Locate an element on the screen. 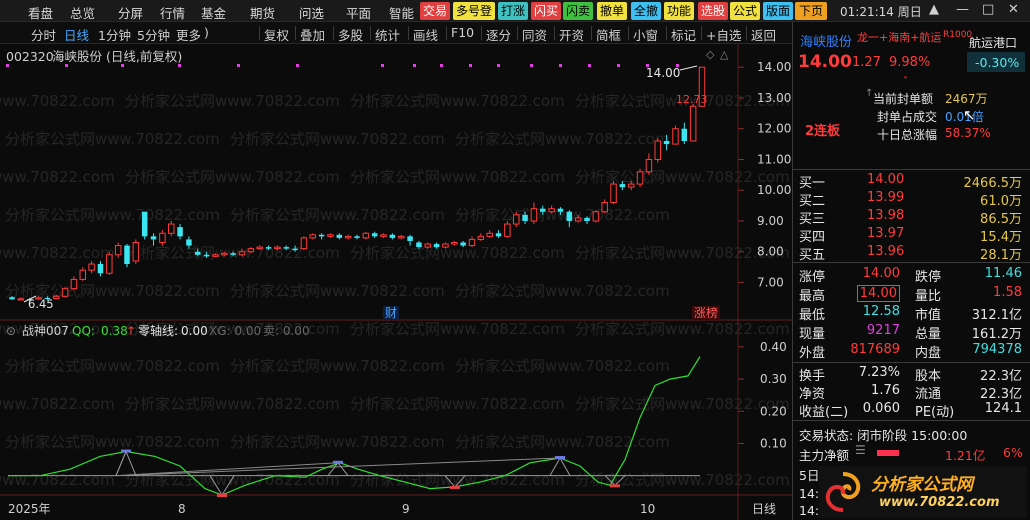 The width and height of the screenshot is (1030, 520). menu-fenping: 分屏 is located at coordinates (130, 12).